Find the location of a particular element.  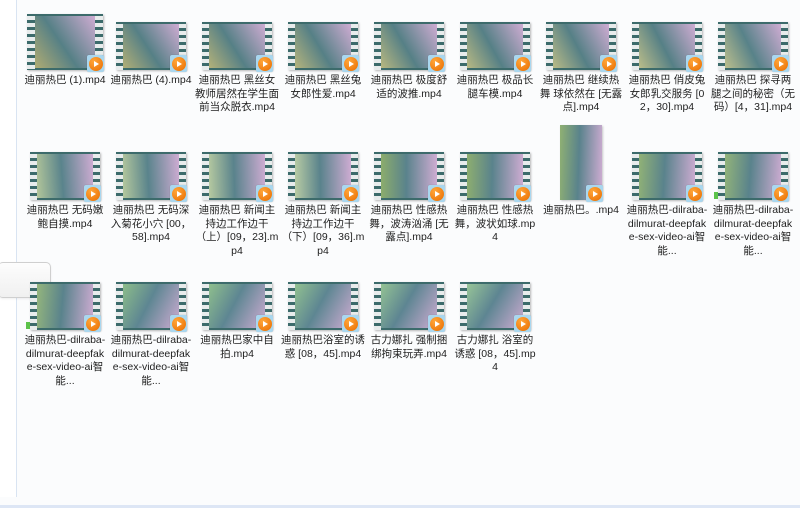

file-tile: 迪丽热巴 (4).mp4 is located at coordinates (151, 47).